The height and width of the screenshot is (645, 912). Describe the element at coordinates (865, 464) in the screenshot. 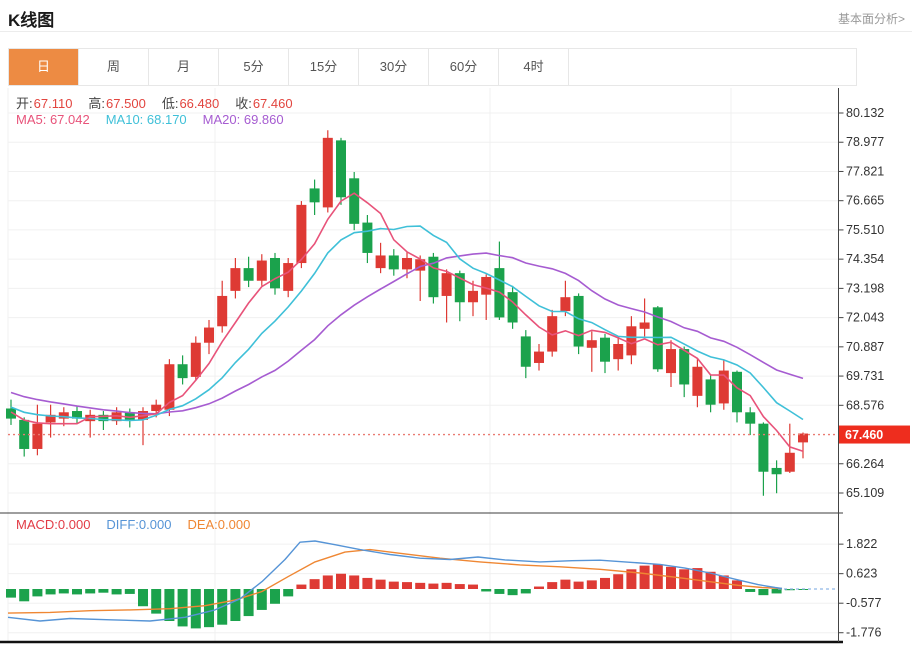

I see `price-axis-label: 66.264` at that location.